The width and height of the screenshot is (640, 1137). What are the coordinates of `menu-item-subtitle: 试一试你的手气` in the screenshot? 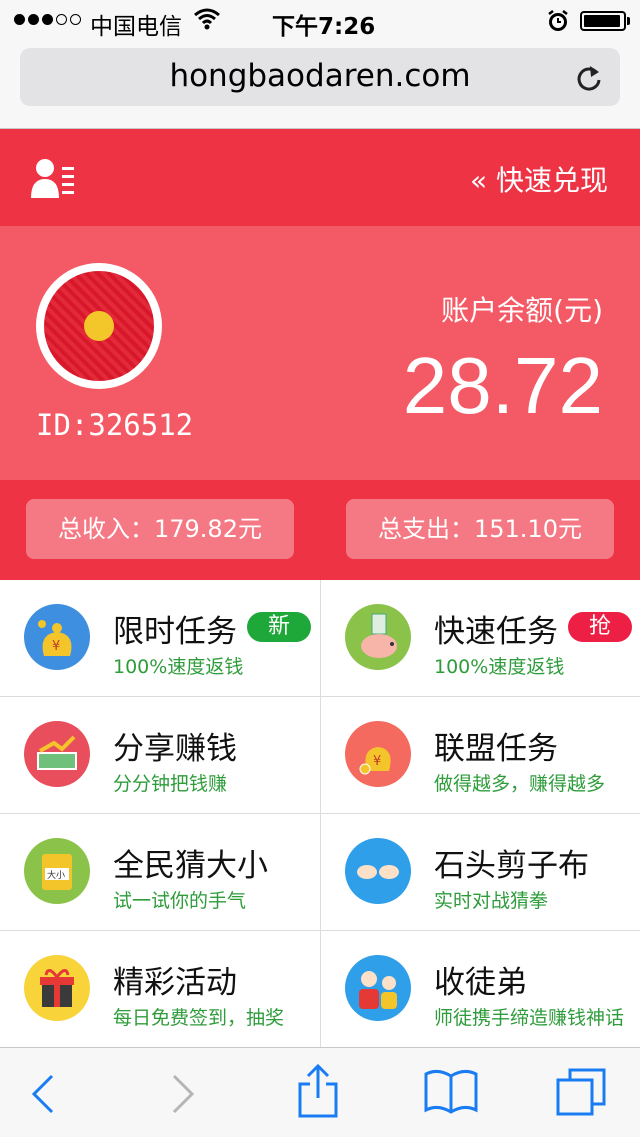 It's located at (180, 901).